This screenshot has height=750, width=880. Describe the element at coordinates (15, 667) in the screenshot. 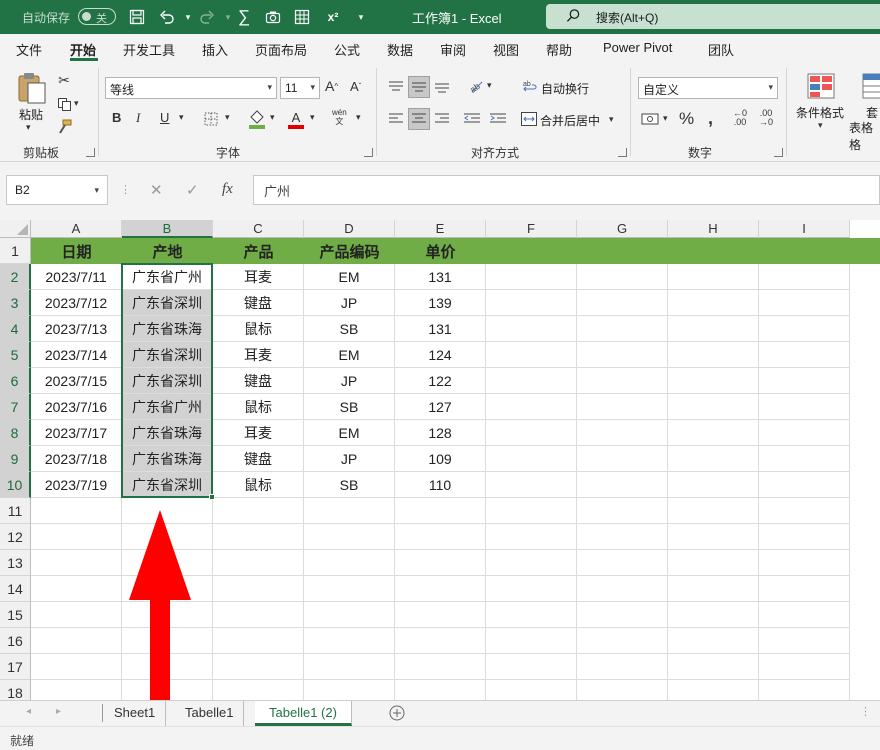

I see `row-header-17: 17` at that location.